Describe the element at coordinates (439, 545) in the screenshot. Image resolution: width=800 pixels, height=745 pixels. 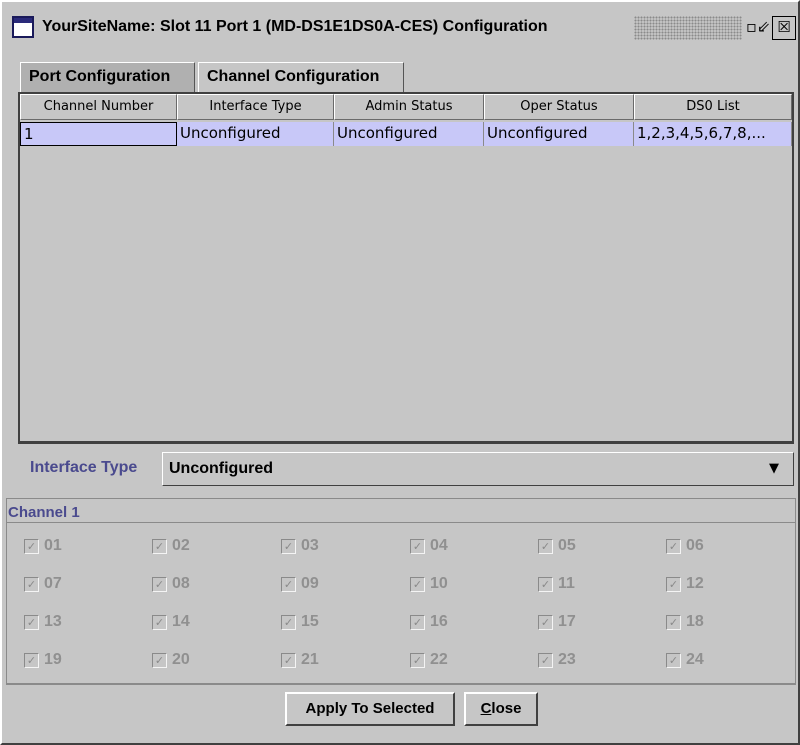
I see `ds0-checkbox-label: 04` at that location.